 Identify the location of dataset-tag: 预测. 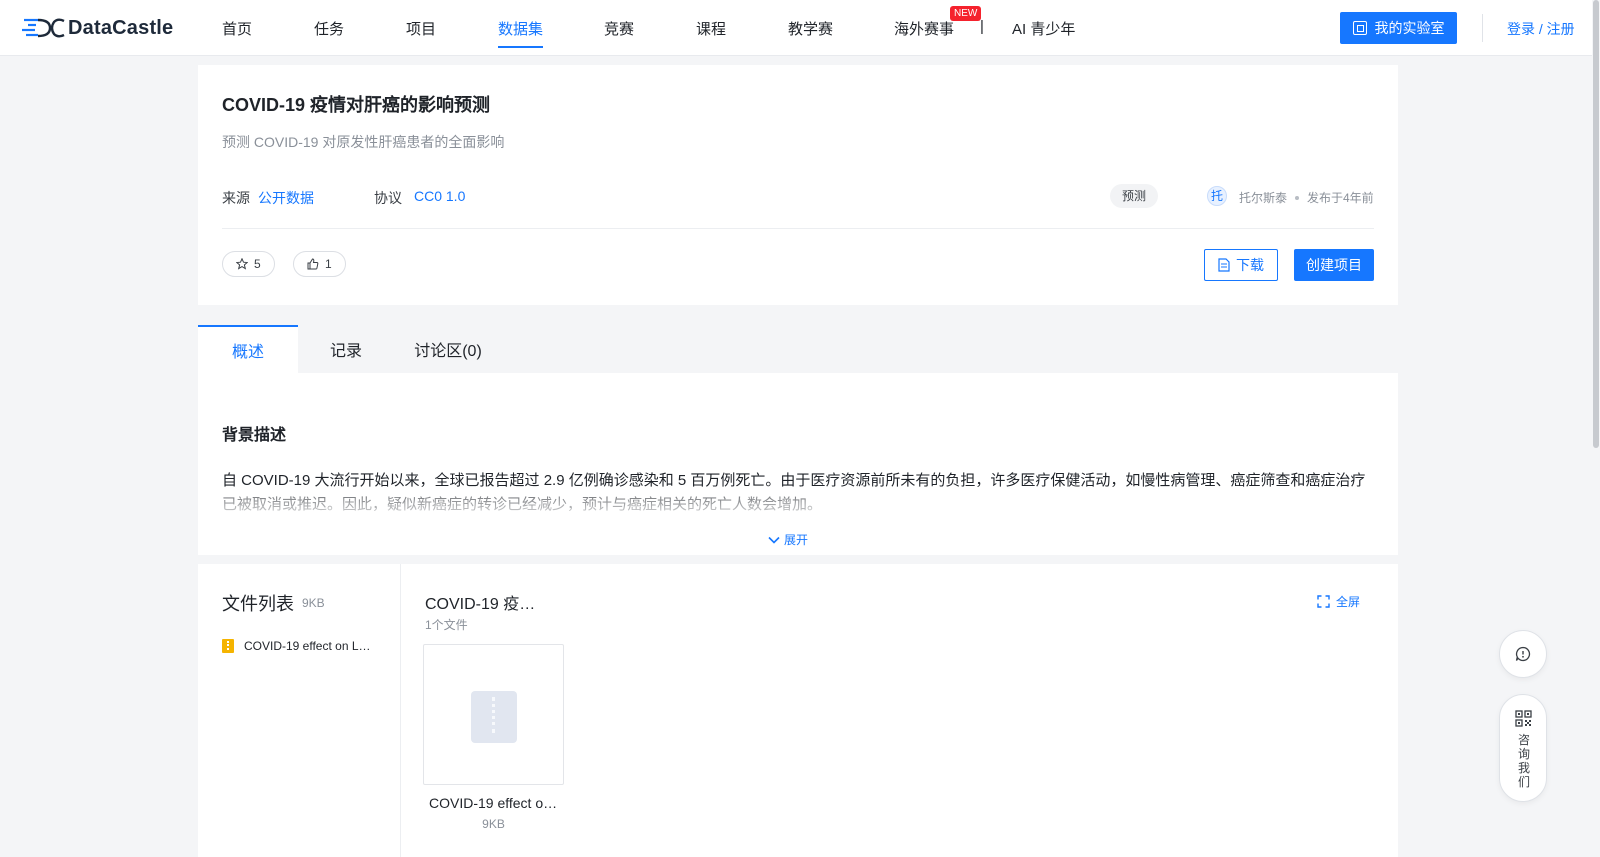
(1134, 196).